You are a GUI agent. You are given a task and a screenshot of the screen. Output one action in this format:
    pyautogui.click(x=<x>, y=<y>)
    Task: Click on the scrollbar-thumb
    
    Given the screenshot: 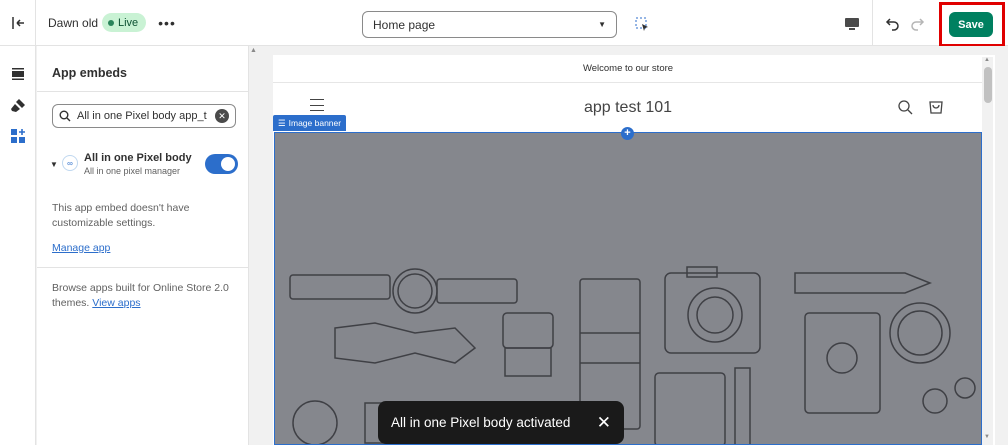 What is the action you would take?
    pyautogui.click(x=988, y=85)
    